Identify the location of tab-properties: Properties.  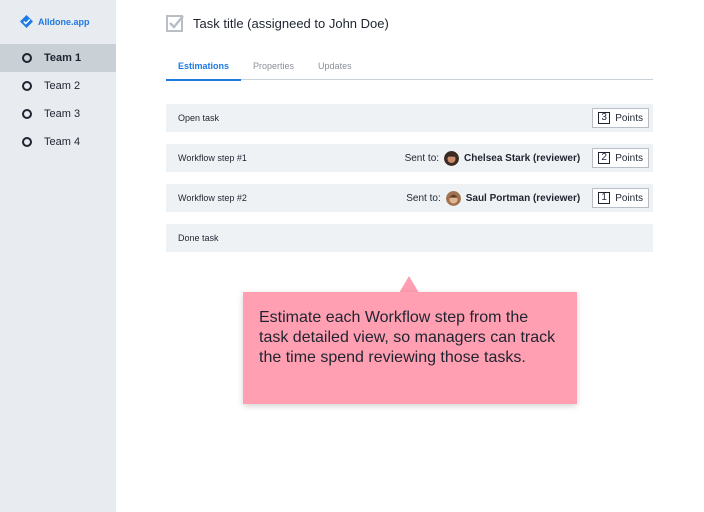
(273, 66).